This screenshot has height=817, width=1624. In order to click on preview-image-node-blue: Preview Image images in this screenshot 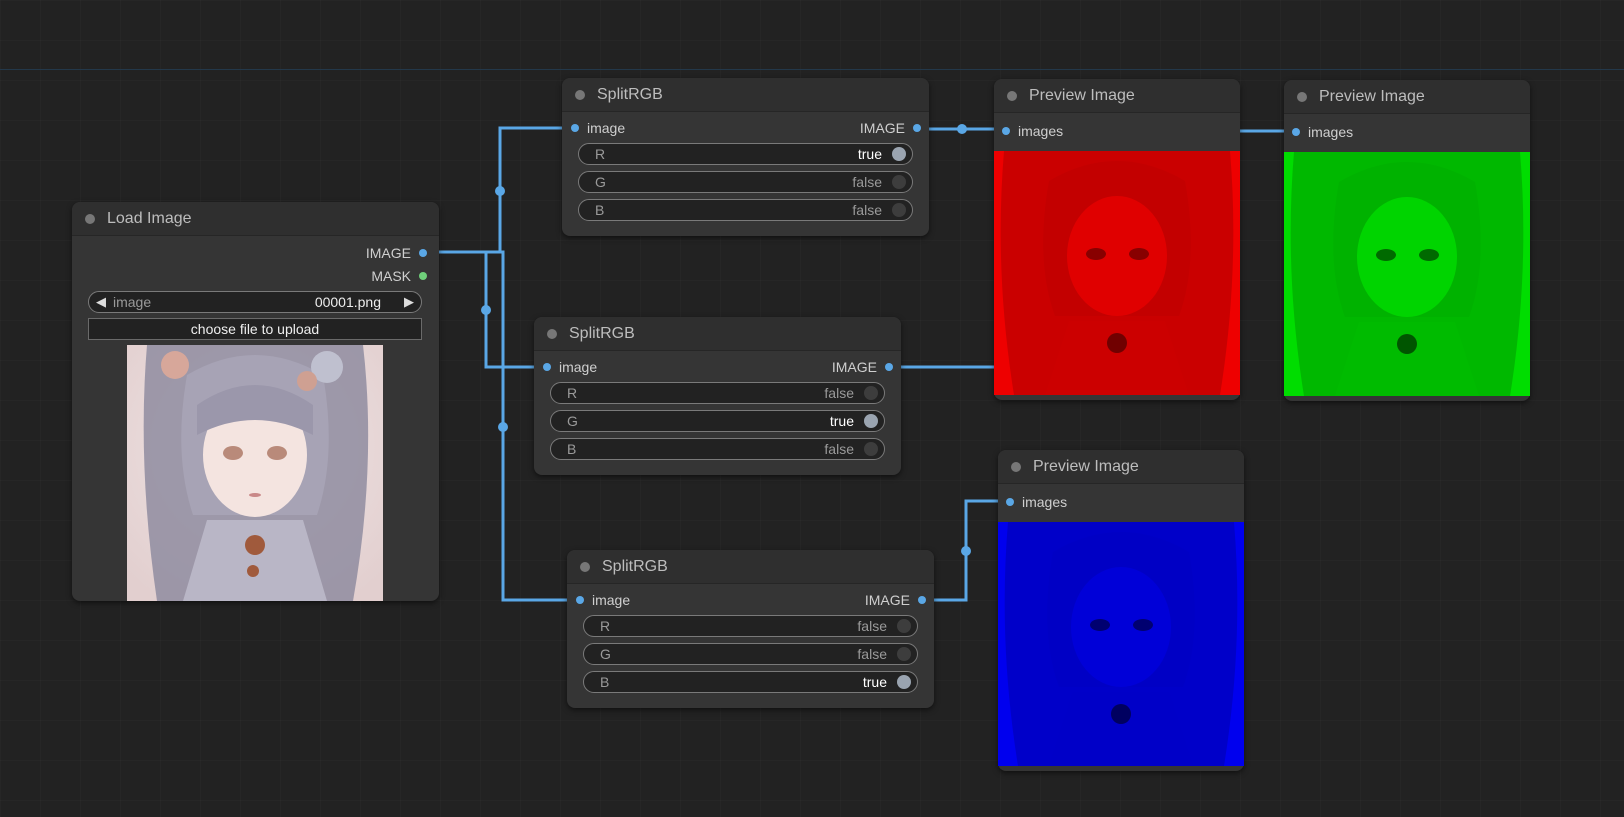, I will do `click(1121, 610)`.